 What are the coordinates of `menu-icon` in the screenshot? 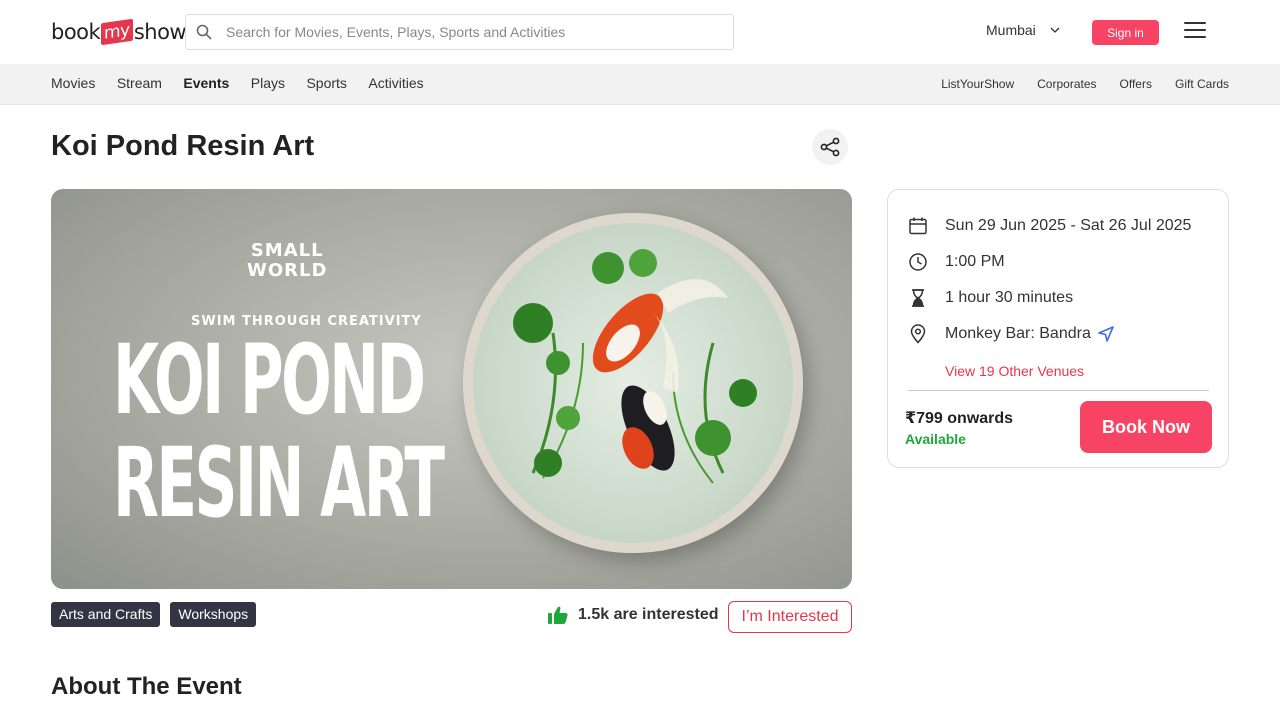 It's located at (1195, 32).